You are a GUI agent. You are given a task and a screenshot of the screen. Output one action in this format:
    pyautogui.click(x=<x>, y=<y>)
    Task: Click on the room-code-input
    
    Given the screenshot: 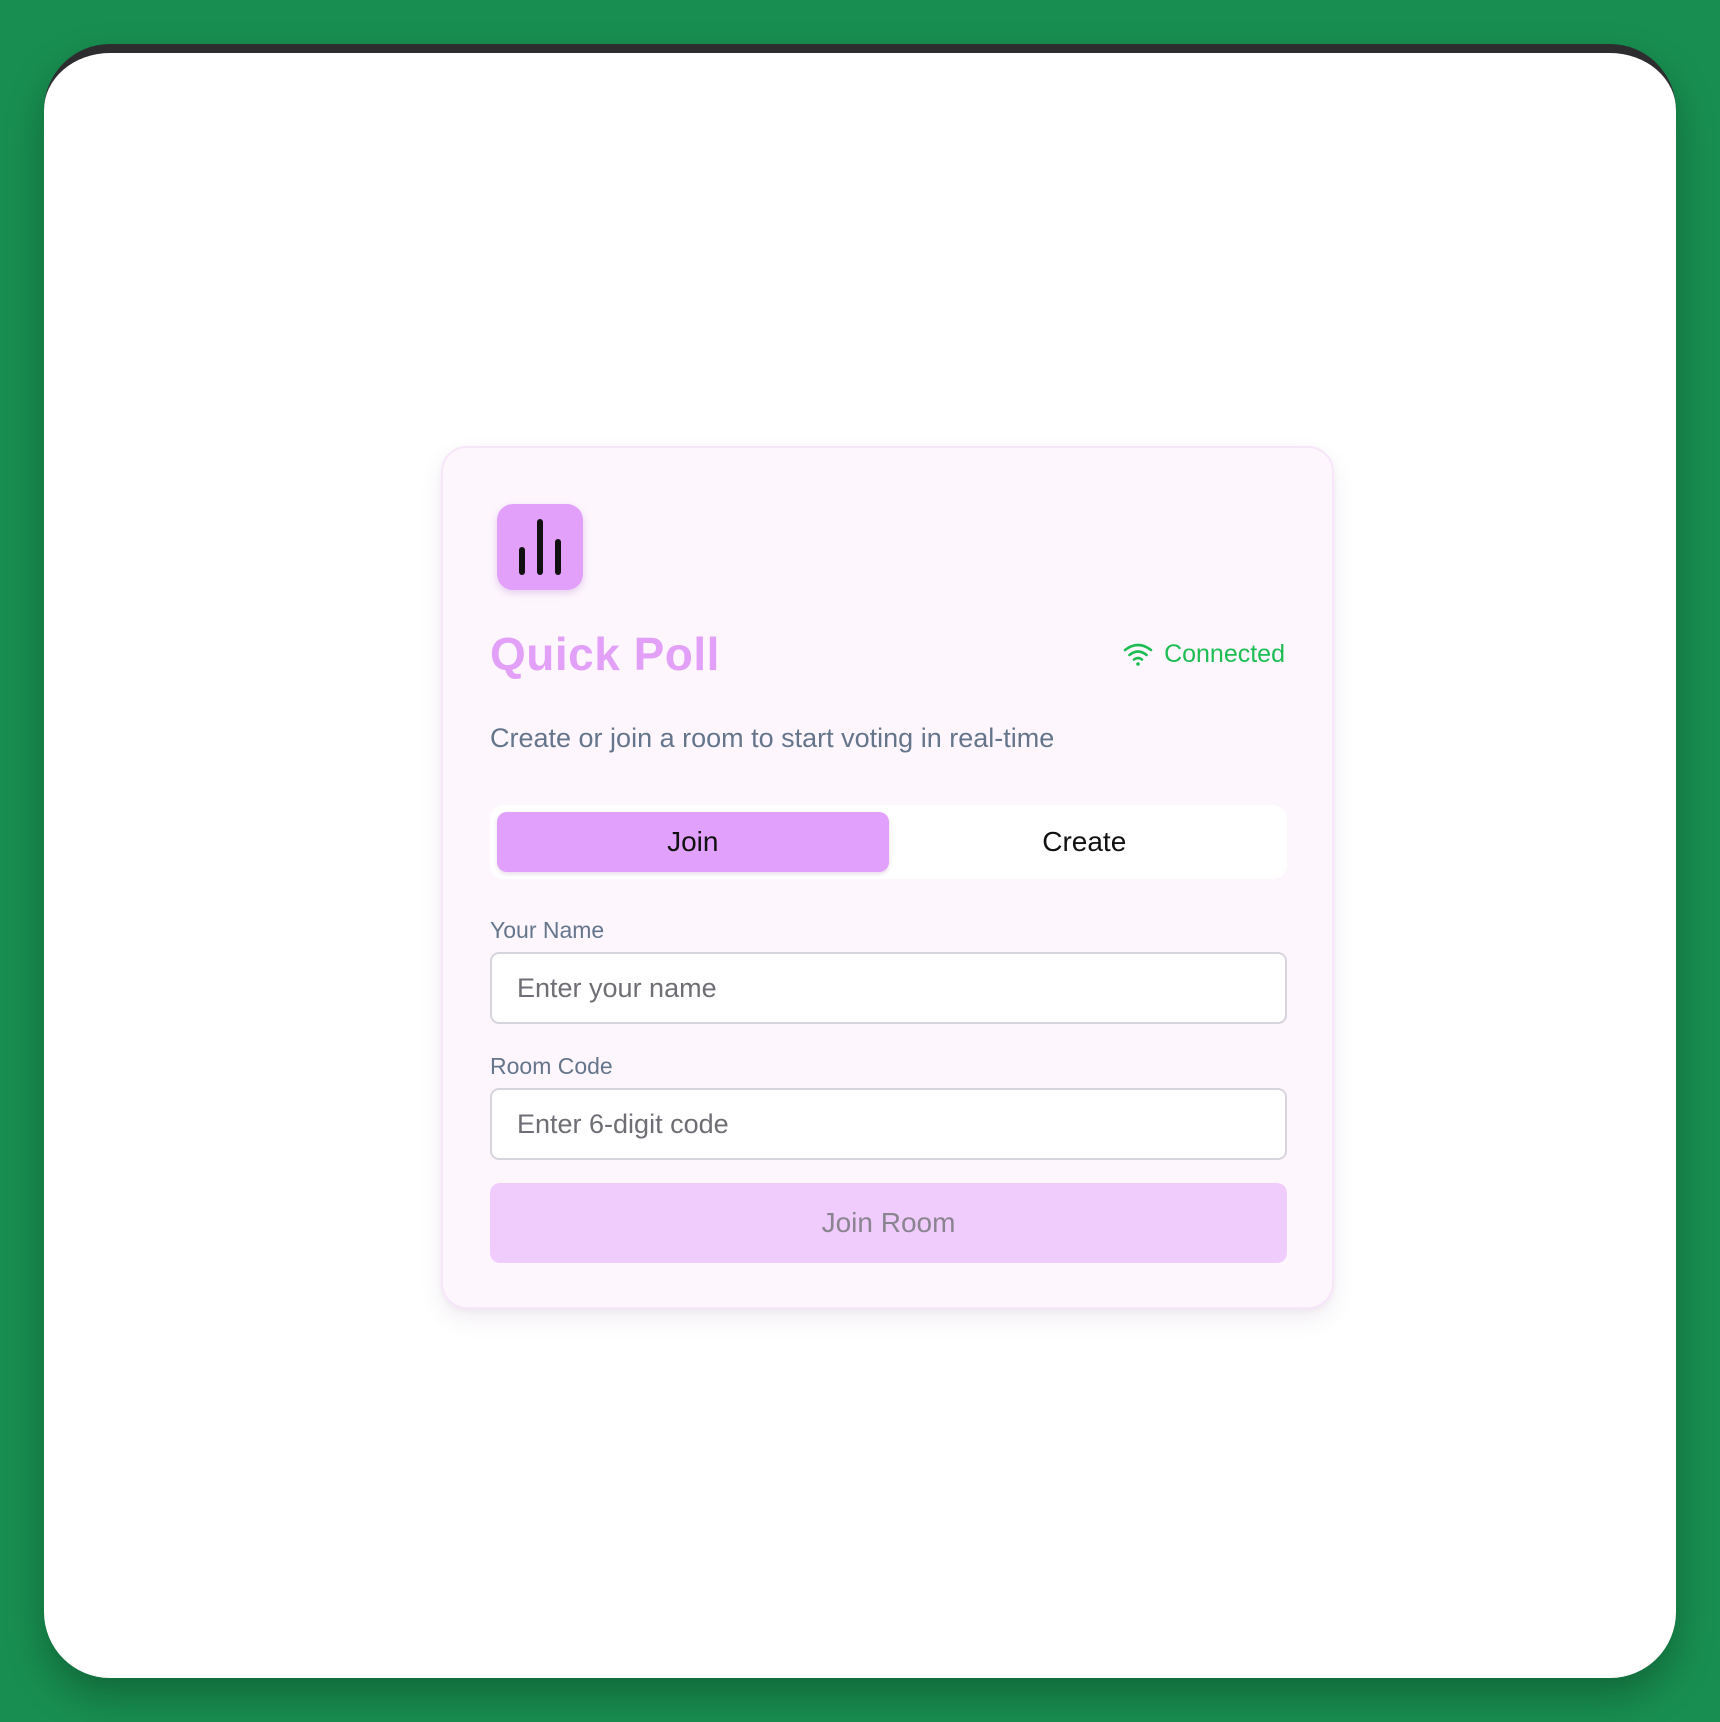 What is the action you would take?
    pyautogui.click(x=888, y=1124)
    